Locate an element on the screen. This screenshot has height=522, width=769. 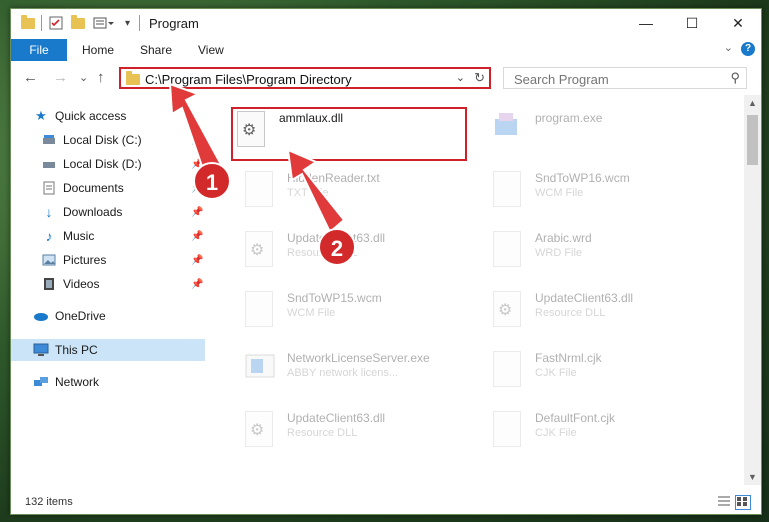
callout-2: 2 is located at coordinates (337, 247).